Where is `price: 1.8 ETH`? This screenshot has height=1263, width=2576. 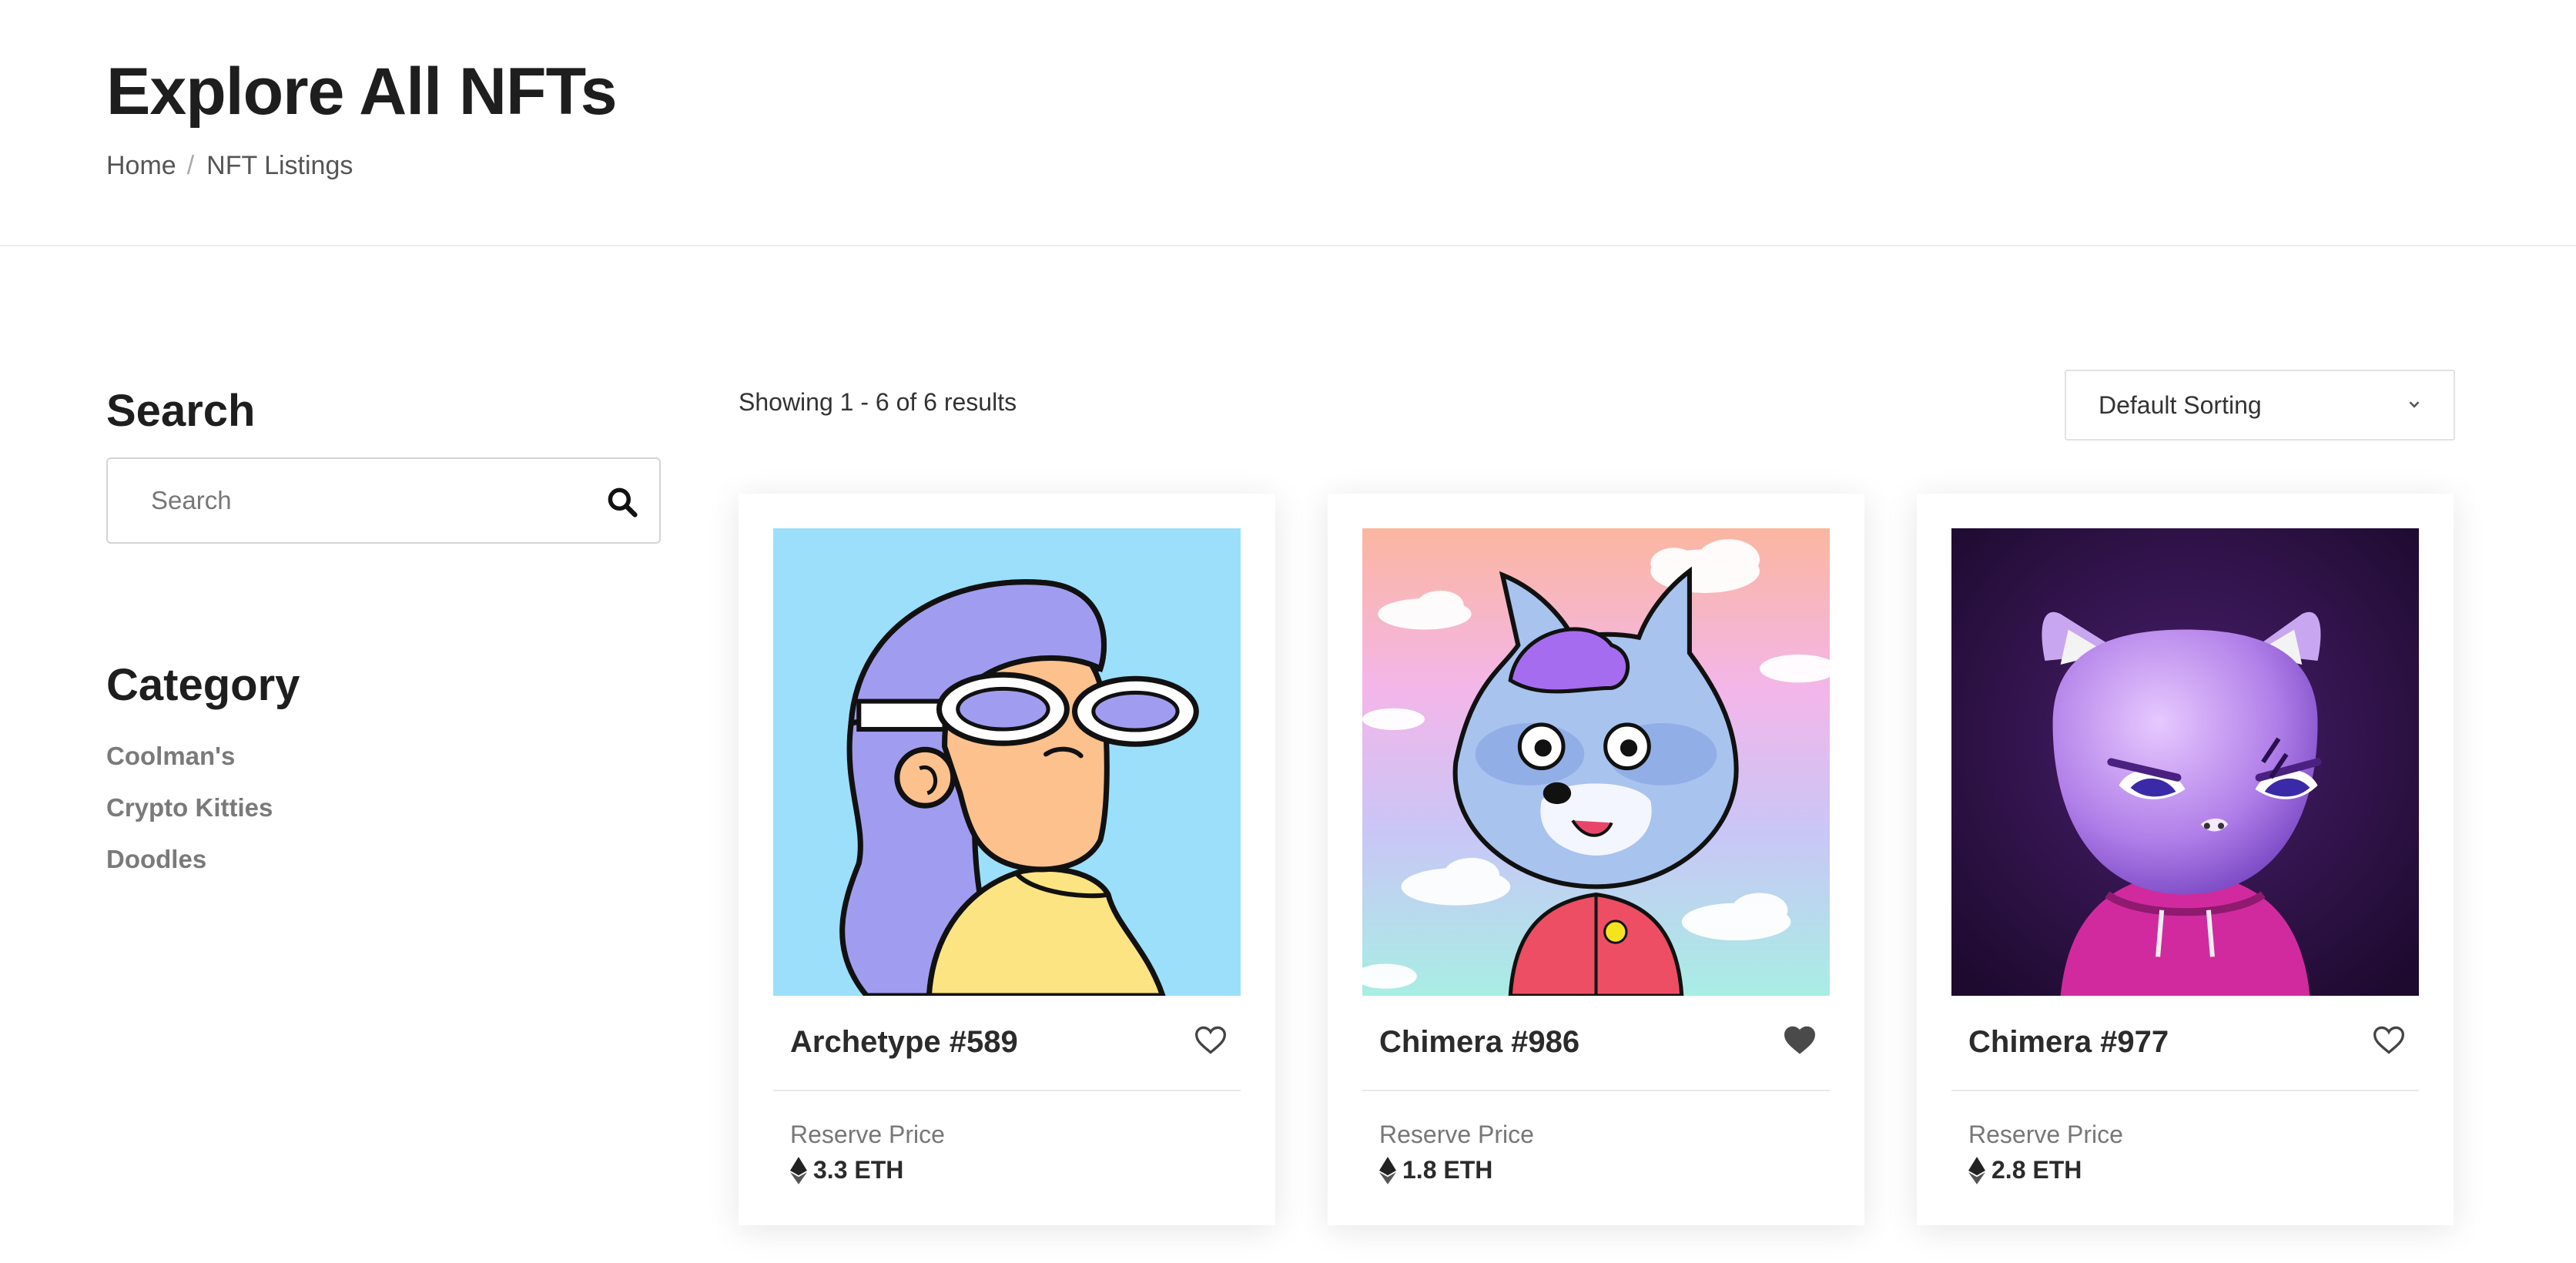 price: 1.8 ETH is located at coordinates (1436, 1170).